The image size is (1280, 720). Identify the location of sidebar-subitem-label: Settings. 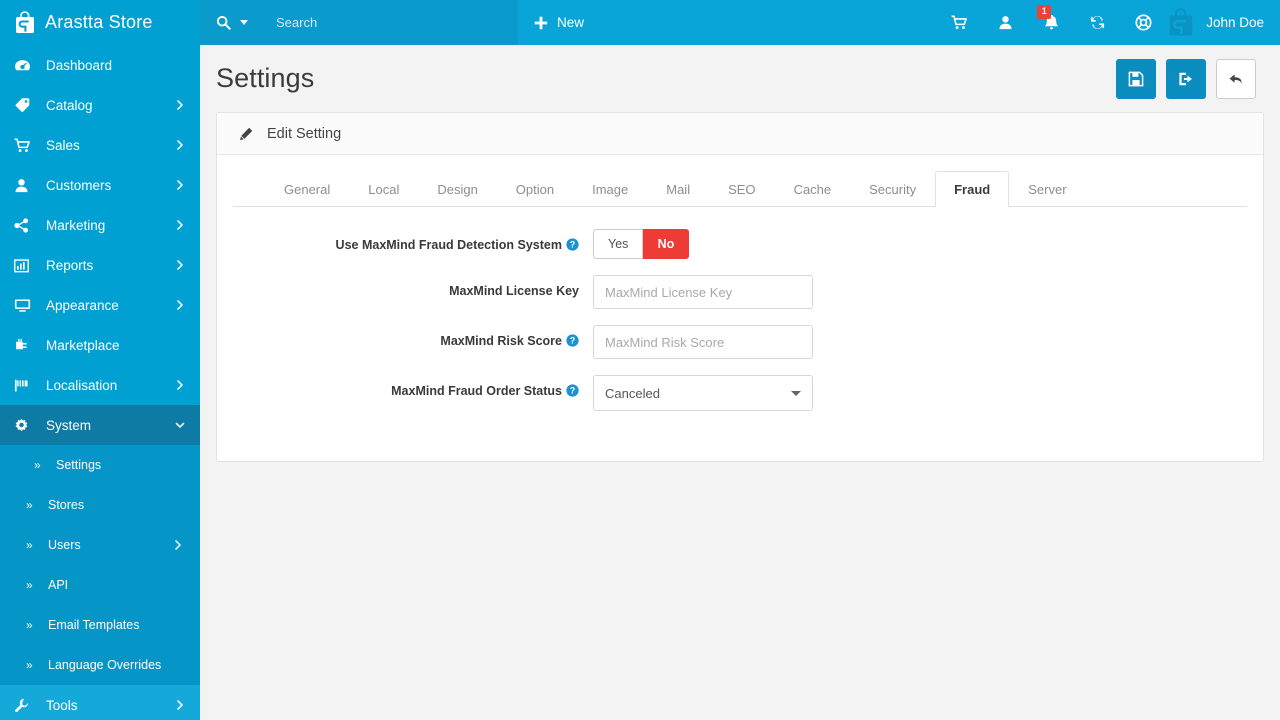
(79, 465).